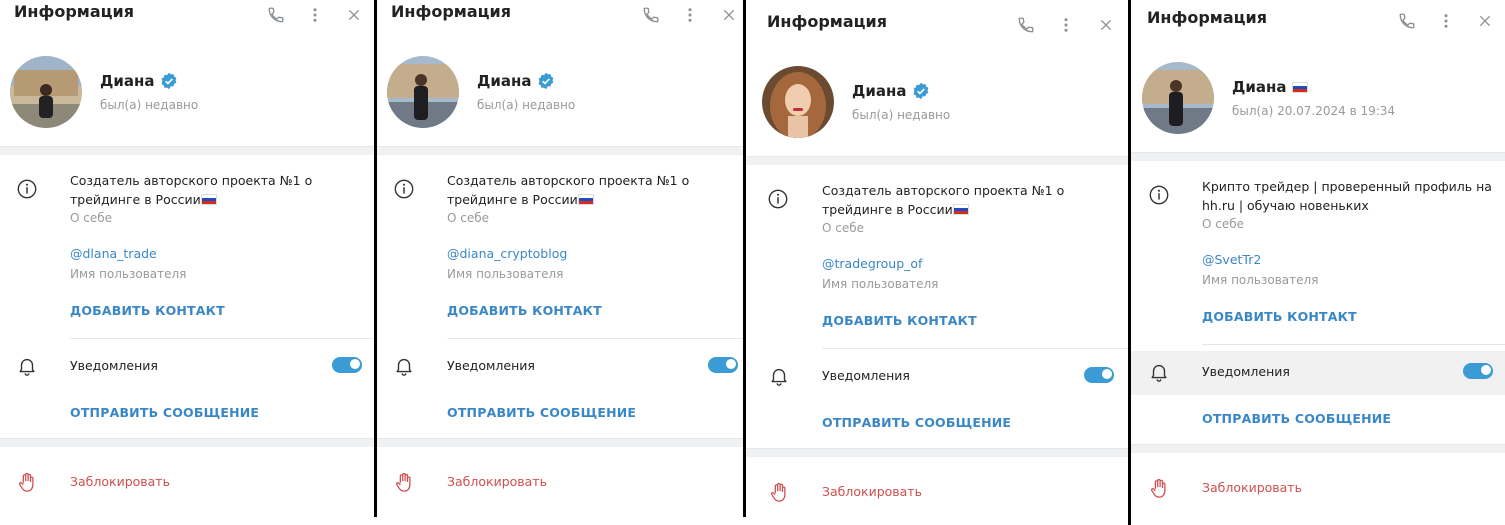  What do you see at coordinates (507, 253) in the screenshot?
I see `username-link: @diana_cryptoblog` at bounding box center [507, 253].